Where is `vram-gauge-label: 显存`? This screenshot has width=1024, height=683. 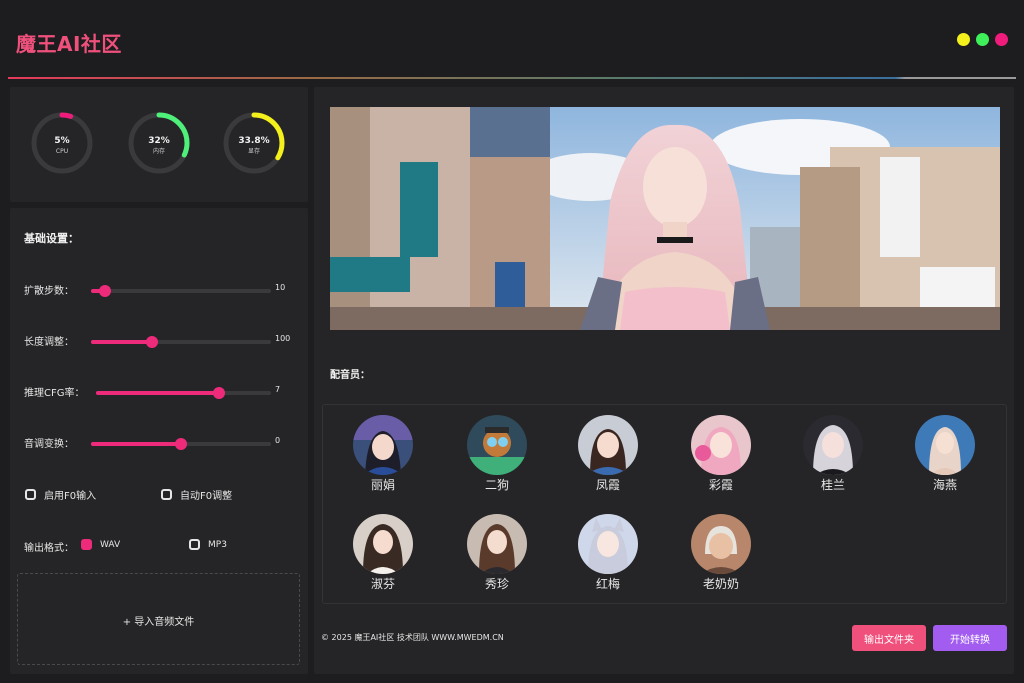 vram-gauge-label: 显存 is located at coordinates (253, 151).